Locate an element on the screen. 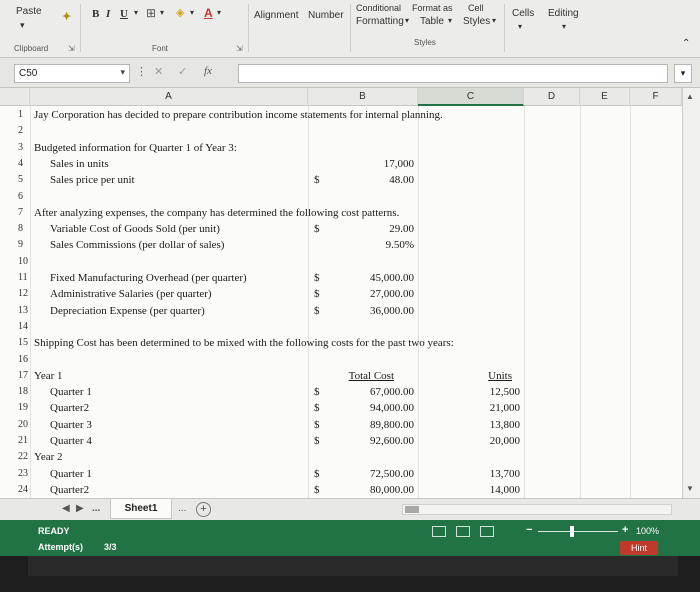 The width and height of the screenshot is (700, 592). underline-dropdown-icon: ▾ is located at coordinates (136, 12).